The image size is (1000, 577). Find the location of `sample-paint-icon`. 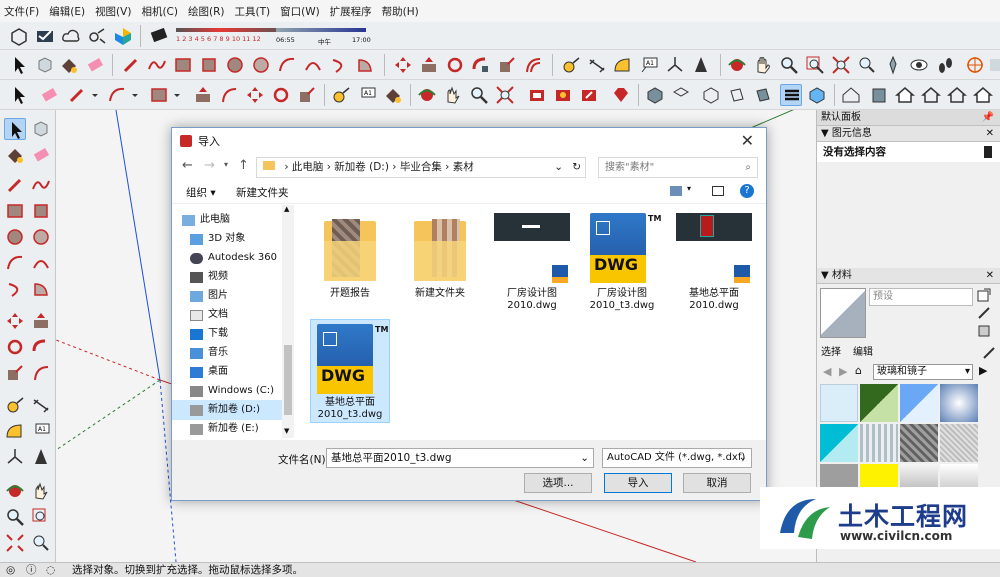

sample-paint-icon is located at coordinates (984, 313).